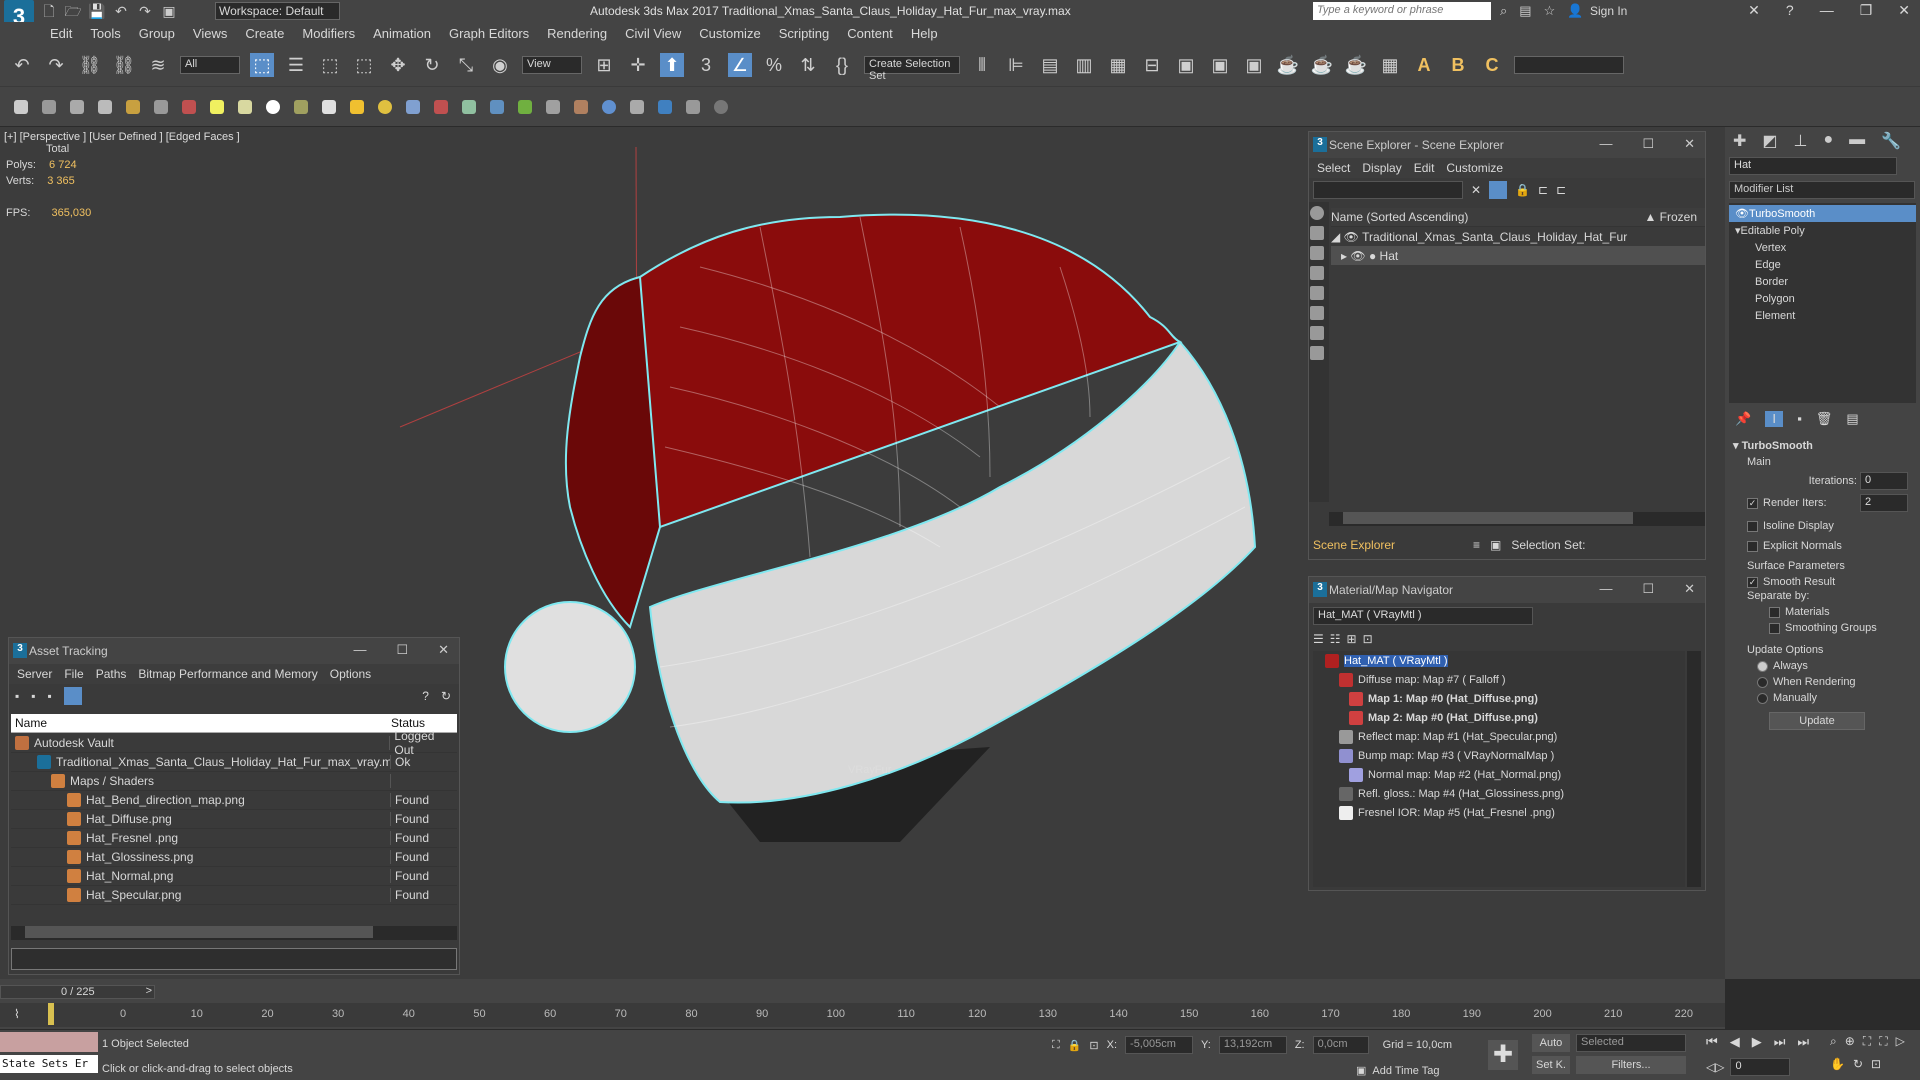 This screenshot has width=1920, height=1080. What do you see at coordinates (350, 674) in the screenshot?
I see `asset-menu-item: Options` at bounding box center [350, 674].